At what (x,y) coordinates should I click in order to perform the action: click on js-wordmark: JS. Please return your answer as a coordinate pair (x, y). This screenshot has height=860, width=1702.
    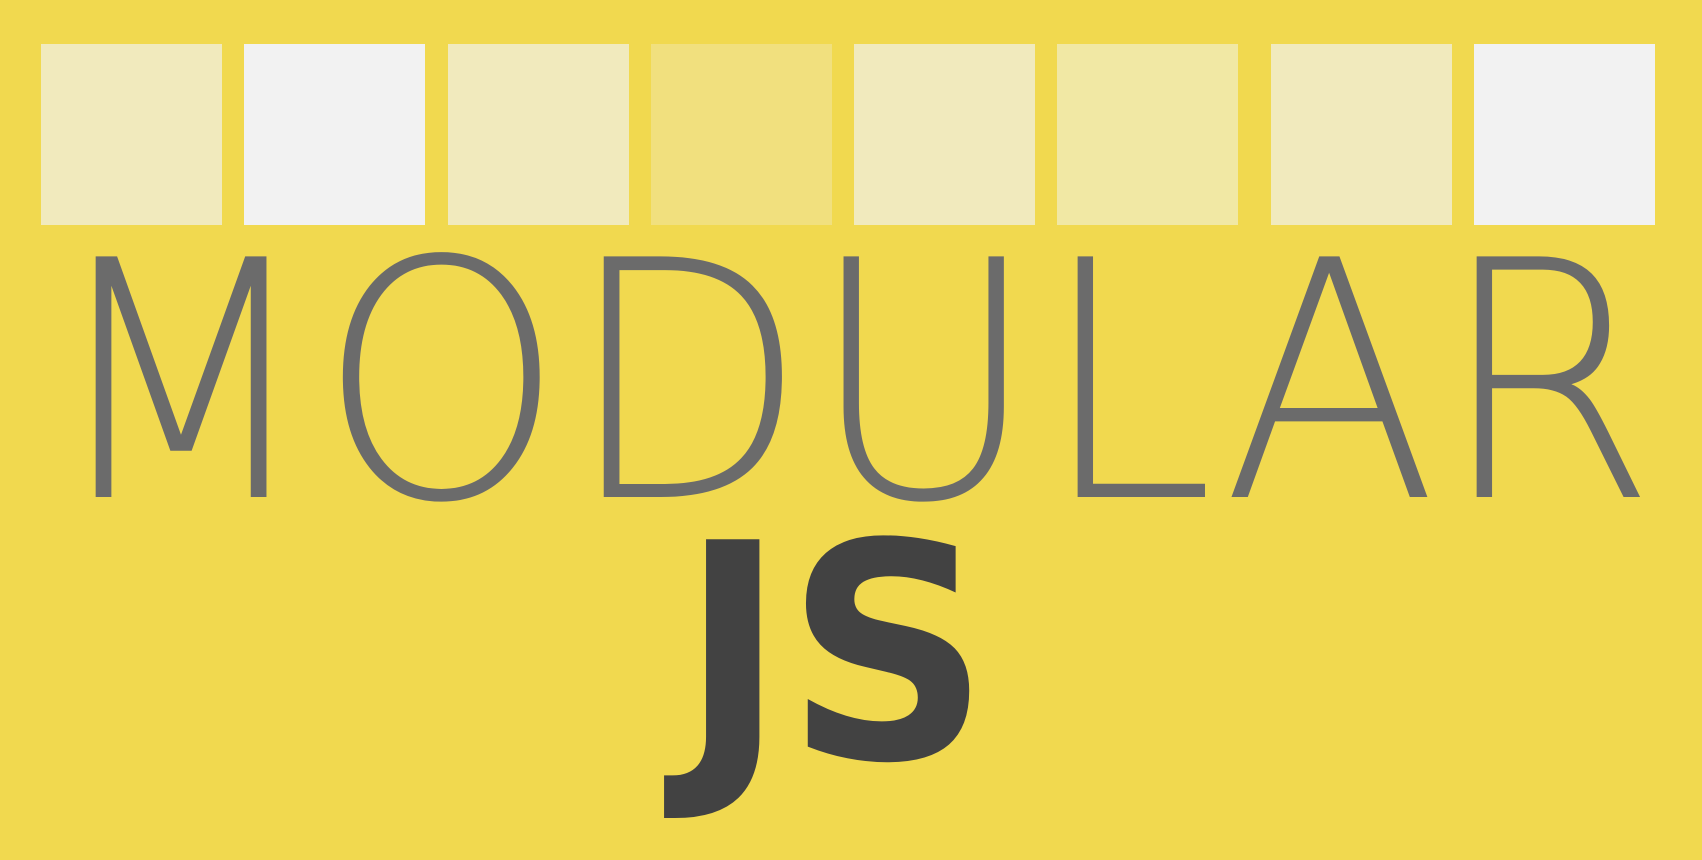
    Looking at the image, I should click on (826, 654).